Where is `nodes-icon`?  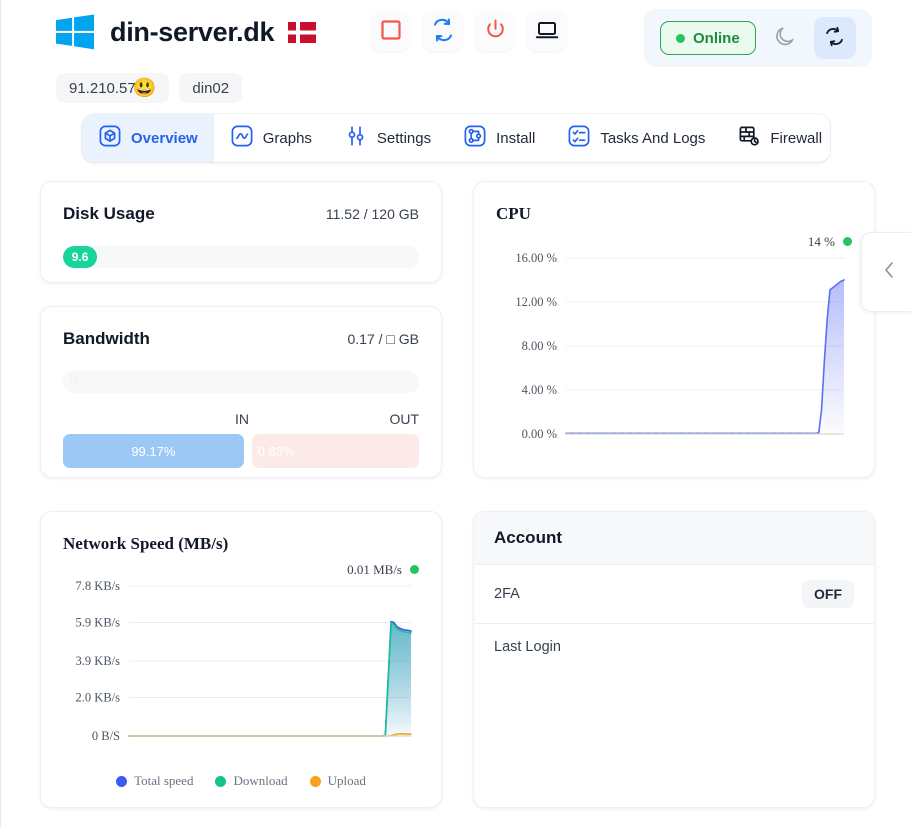 nodes-icon is located at coordinates (475, 138).